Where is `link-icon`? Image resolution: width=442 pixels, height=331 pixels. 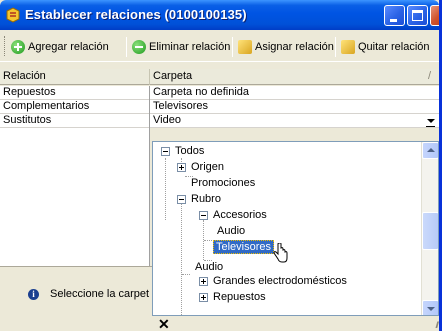
link-icon is located at coordinates (245, 47).